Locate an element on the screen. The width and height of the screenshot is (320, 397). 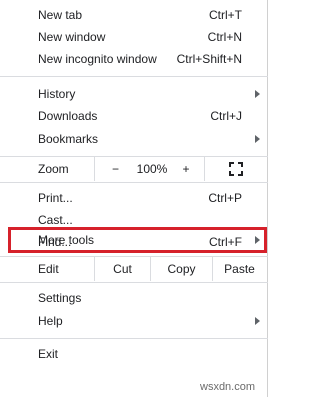
history-label: History is located at coordinates (57, 94).